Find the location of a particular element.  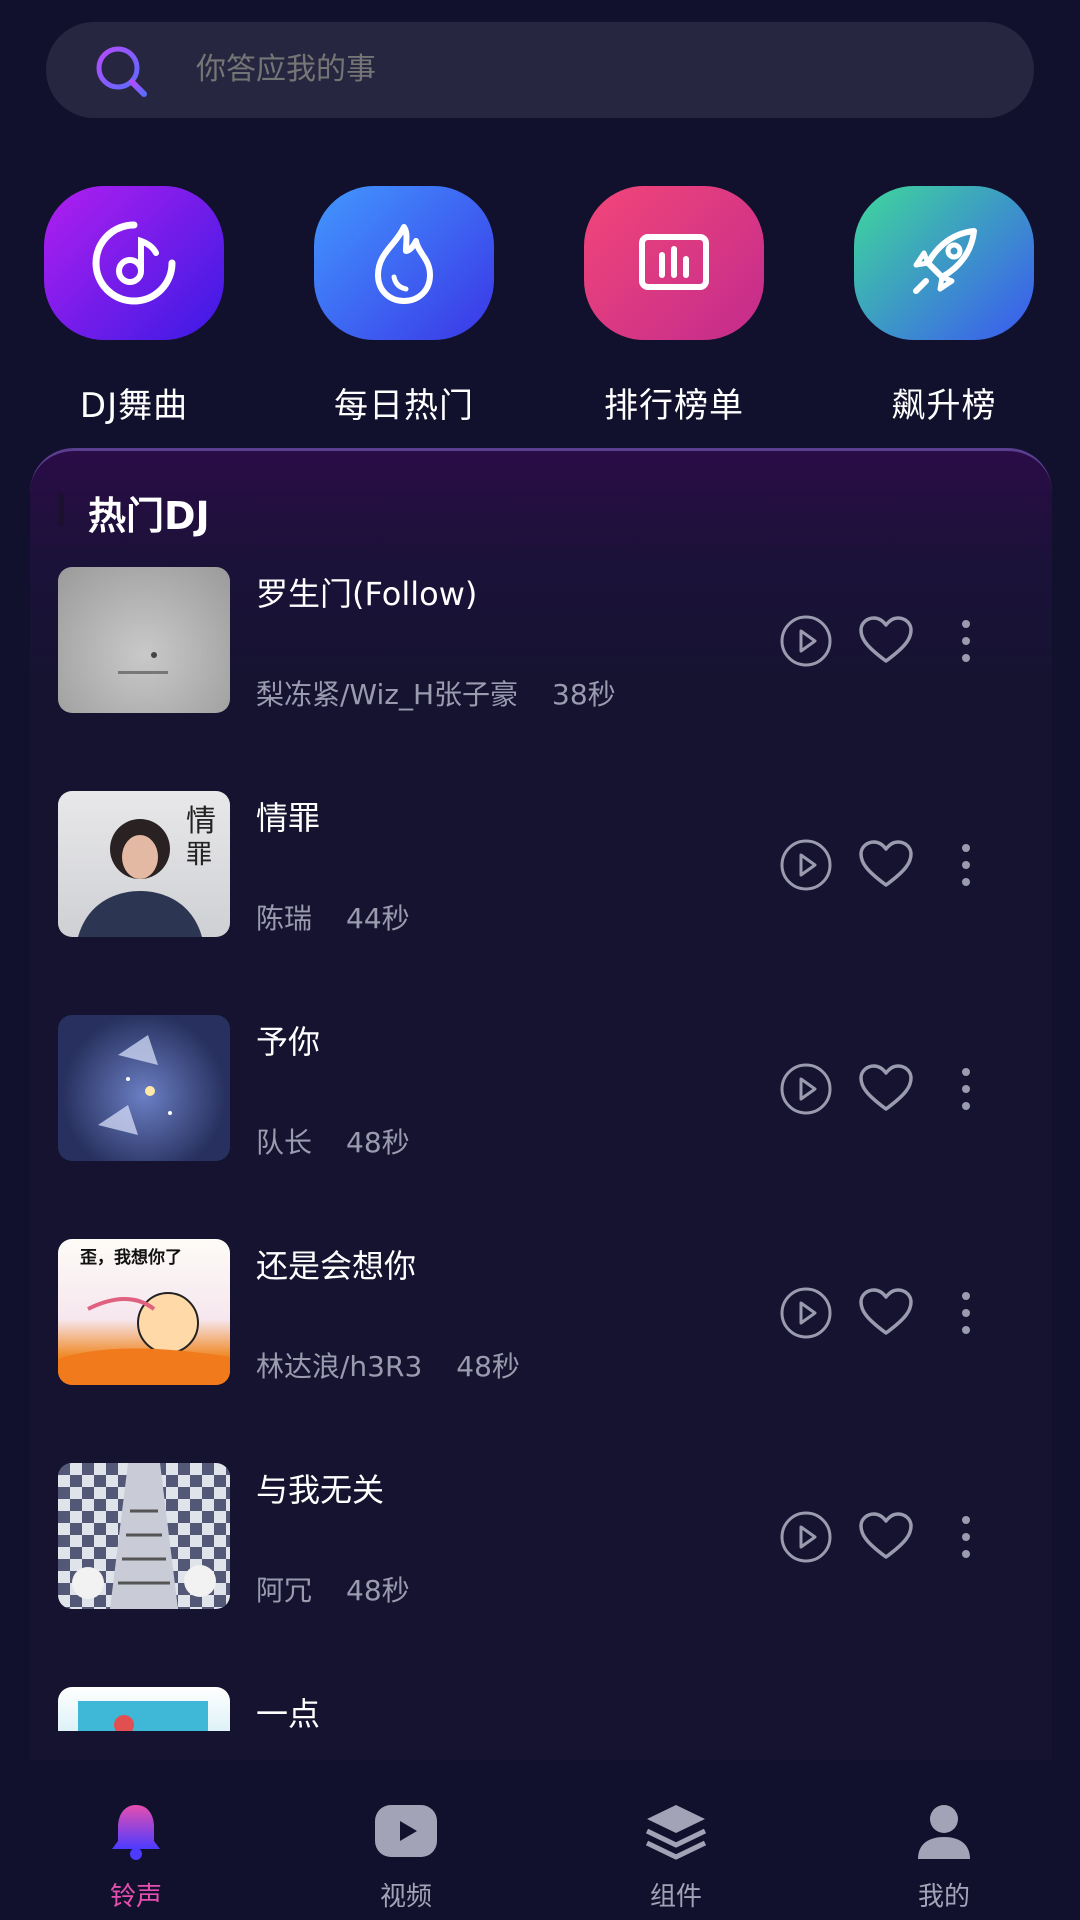

nav-label: 组件 is located at coordinates (675, 1897).